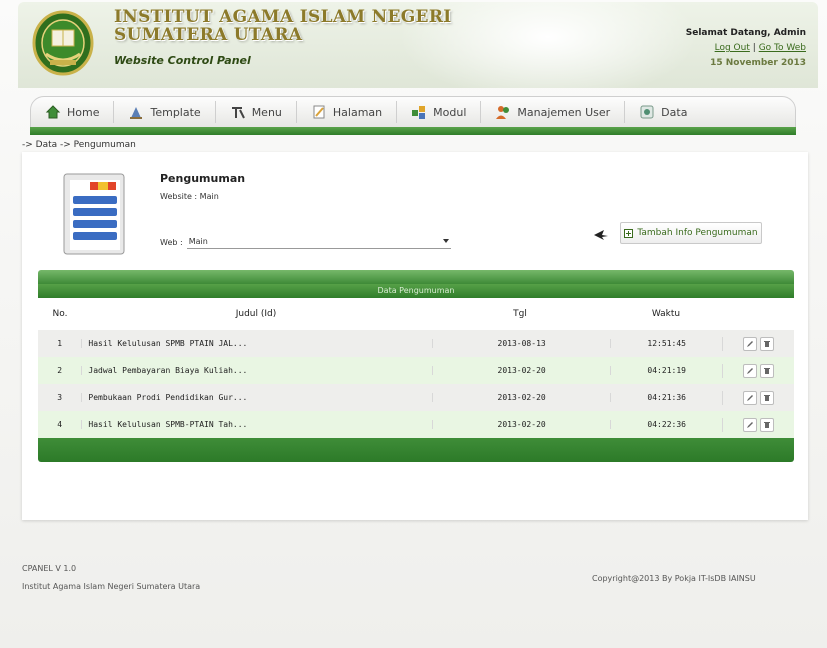  I want to click on header-judul: Judul (Id), so click(256, 314).